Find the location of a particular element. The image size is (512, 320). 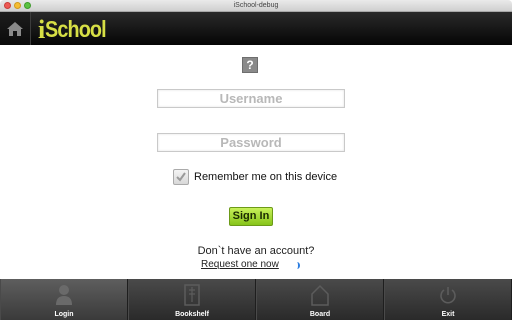

tab-exit: Exit is located at coordinates (448, 299).